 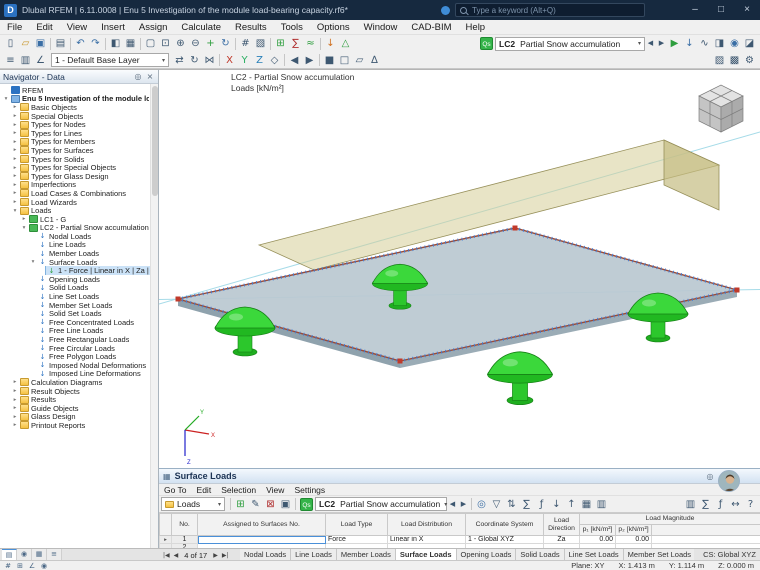 What do you see at coordinates (270, 504) in the screenshot?
I see `delete-row-icon: ⊠` at bounding box center [270, 504].